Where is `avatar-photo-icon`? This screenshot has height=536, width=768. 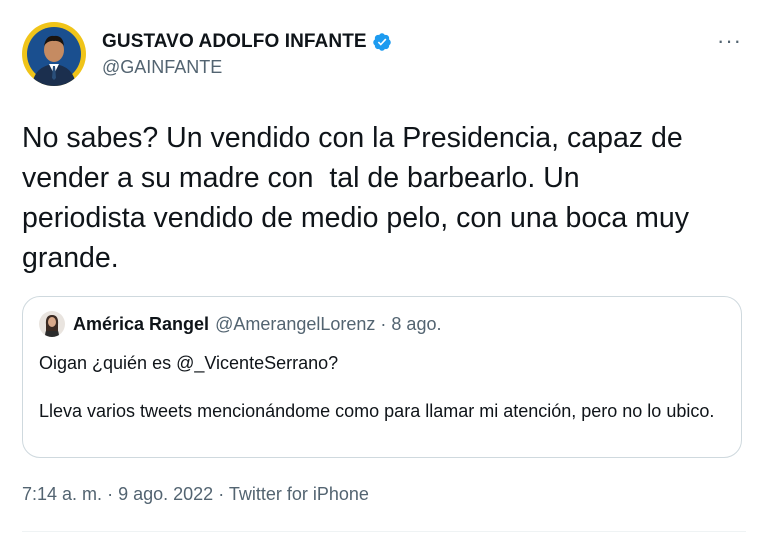
avatar-photo-icon is located at coordinates (54, 54).